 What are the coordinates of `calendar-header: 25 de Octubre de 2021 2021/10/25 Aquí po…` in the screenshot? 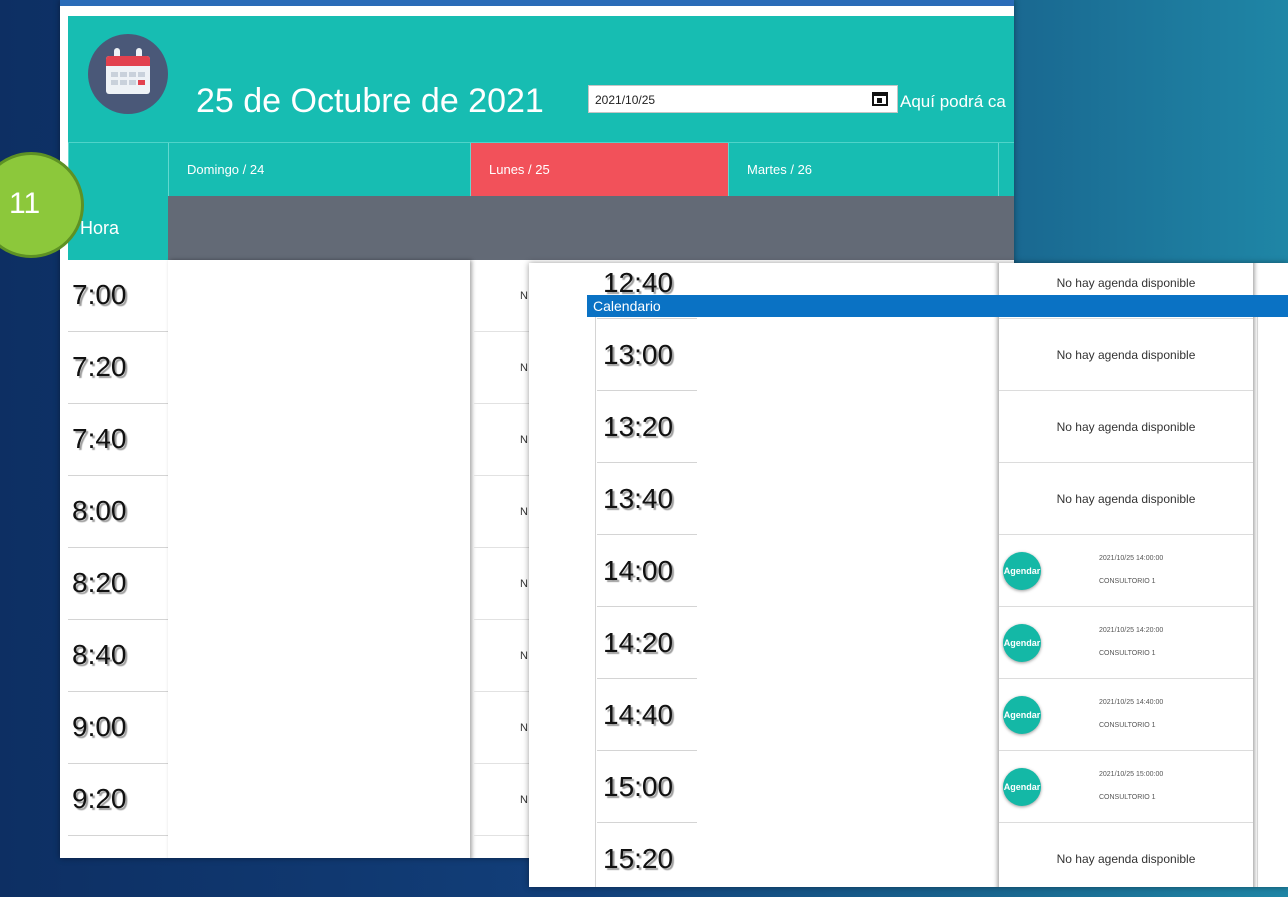 It's located at (541, 79).